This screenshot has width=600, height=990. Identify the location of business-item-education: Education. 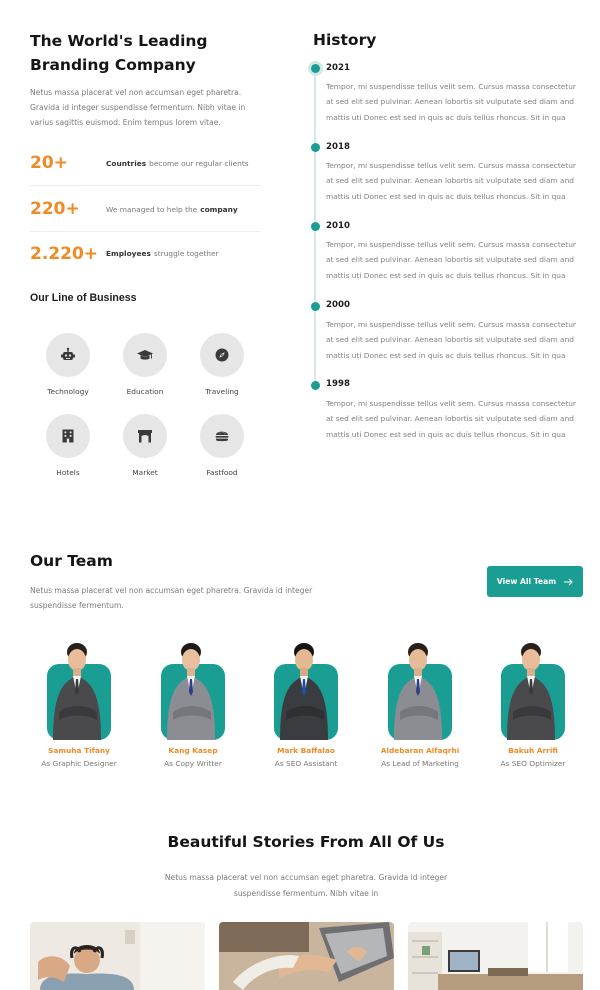
(145, 364).